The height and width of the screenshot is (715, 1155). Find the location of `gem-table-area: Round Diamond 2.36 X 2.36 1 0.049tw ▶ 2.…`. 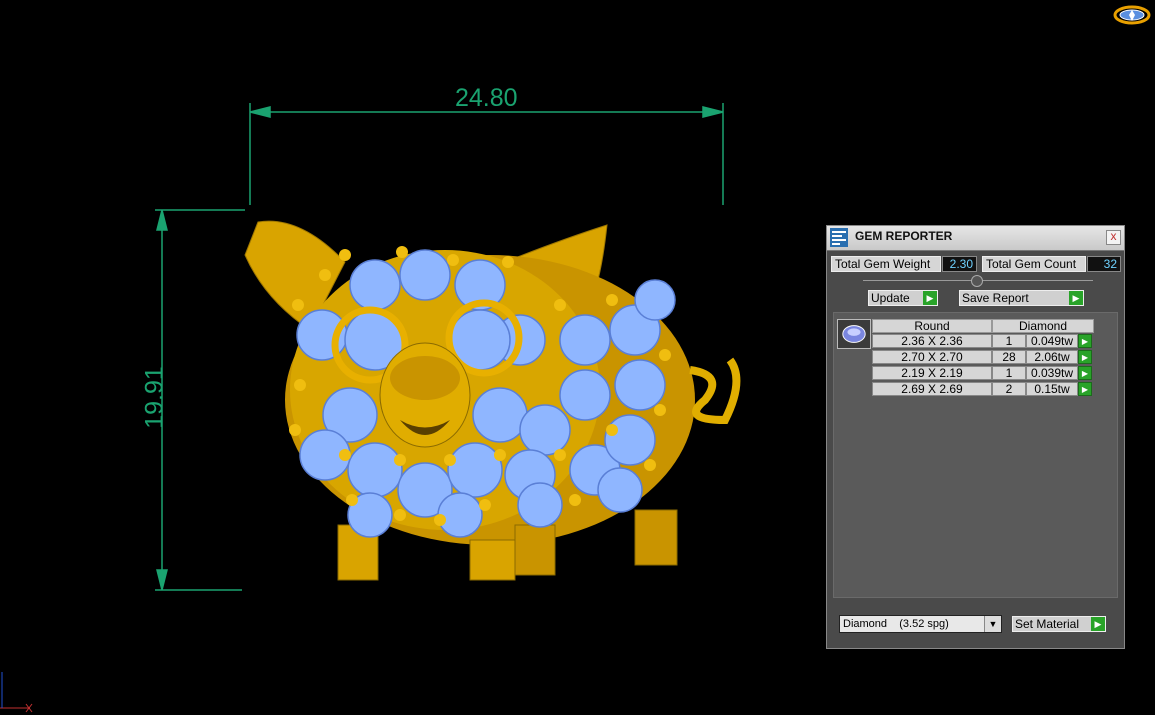

gem-table-area: Round Diamond 2.36 X 2.36 1 0.049tw ▶ 2.… is located at coordinates (975, 455).